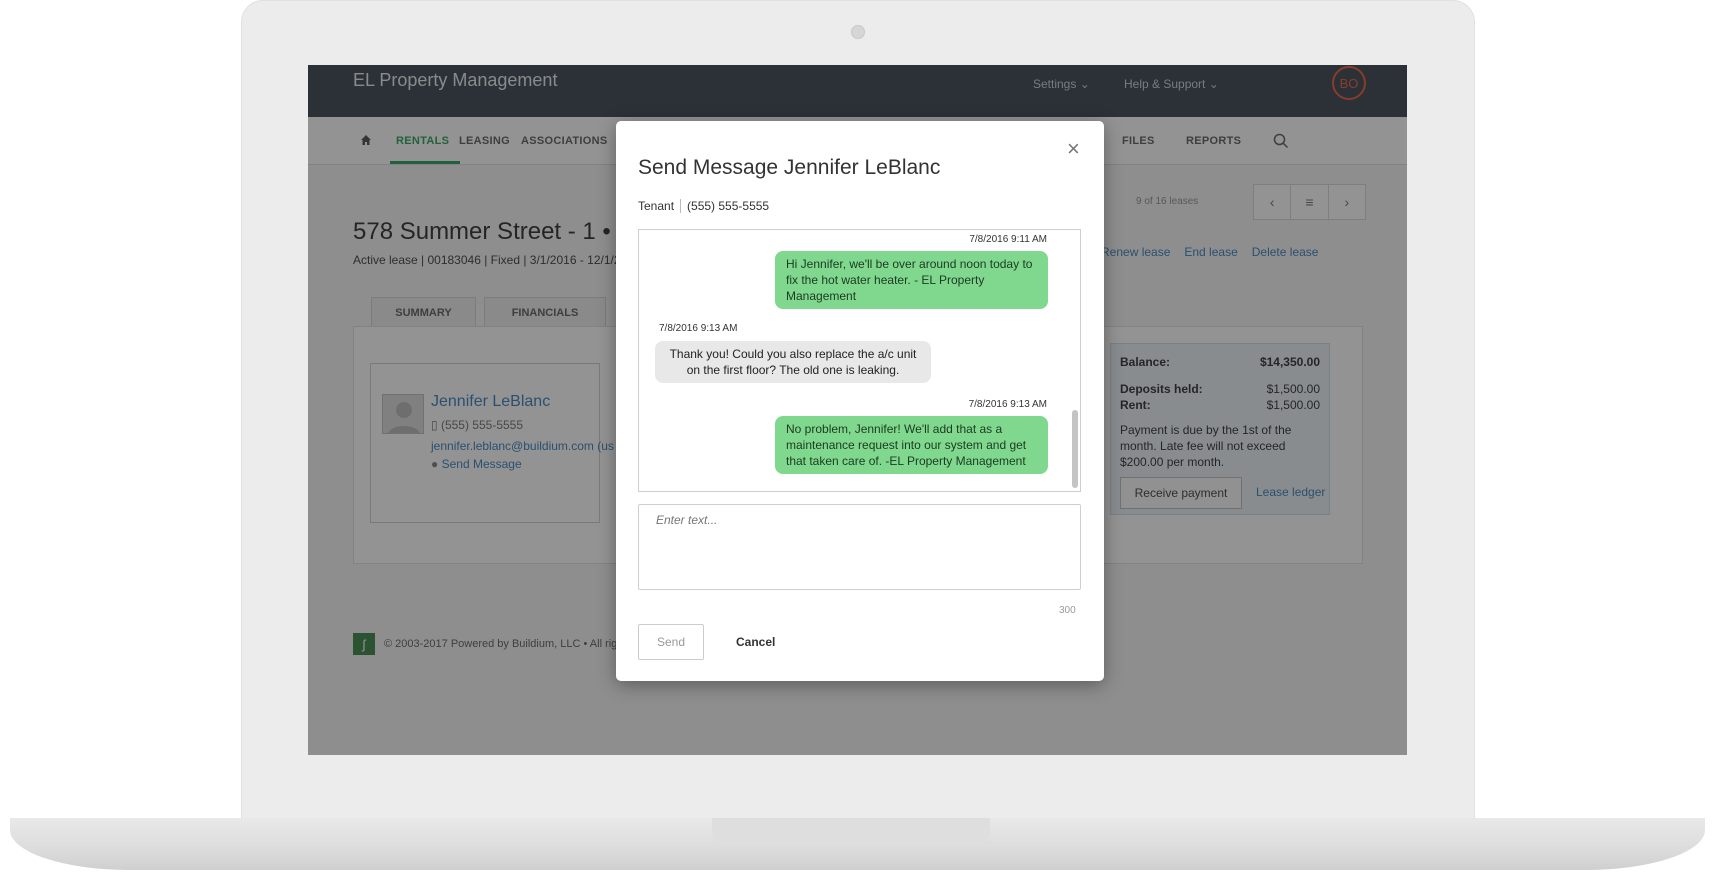  What do you see at coordinates (851, 830) in the screenshot?
I see `laptop-notch` at bounding box center [851, 830].